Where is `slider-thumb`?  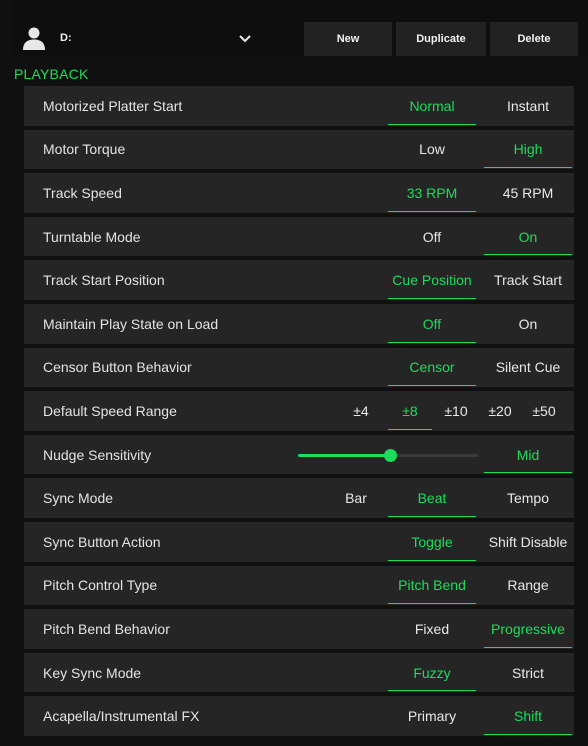
slider-thumb is located at coordinates (390, 455).